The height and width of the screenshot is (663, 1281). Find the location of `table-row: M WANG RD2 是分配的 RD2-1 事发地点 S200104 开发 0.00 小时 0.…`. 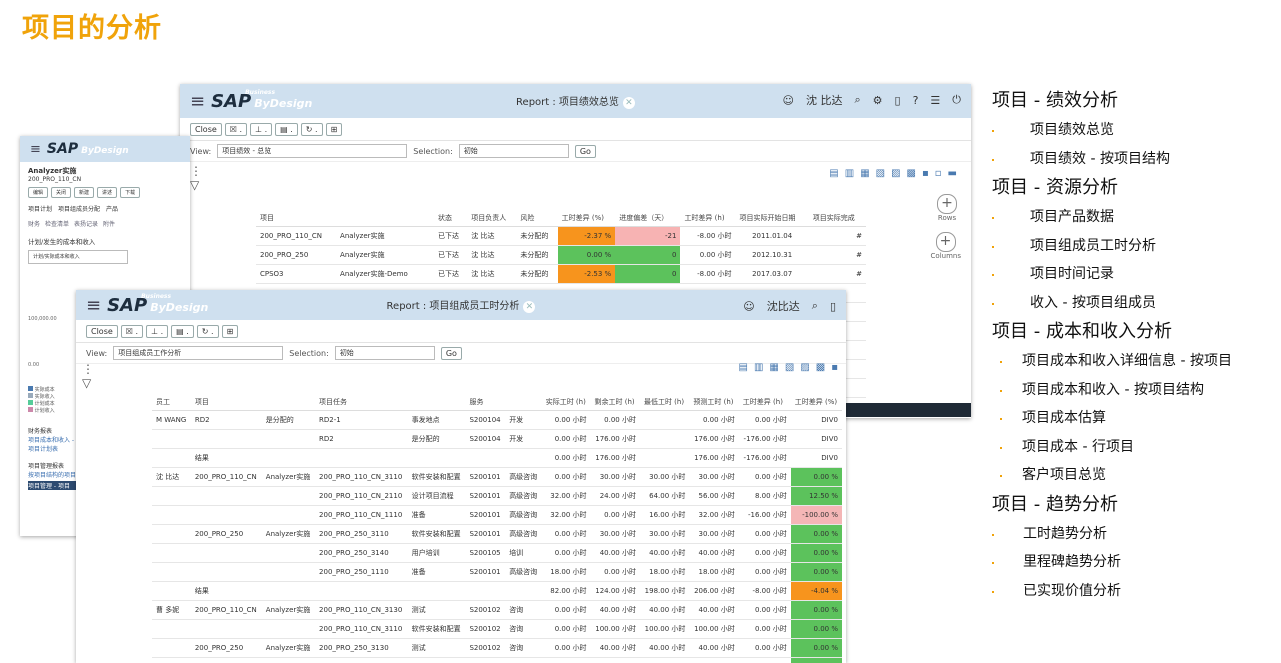

table-row: M WANG RD2 是分配的 RD2-1 事发地点 S200104 开发 0.00 小时 0.… is located at coordinates (497, 420).